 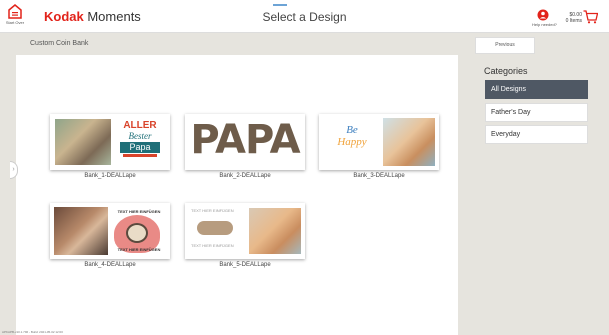 I want to click on design-label: Bank_4-DEALLape, so click(x=110, y=265).